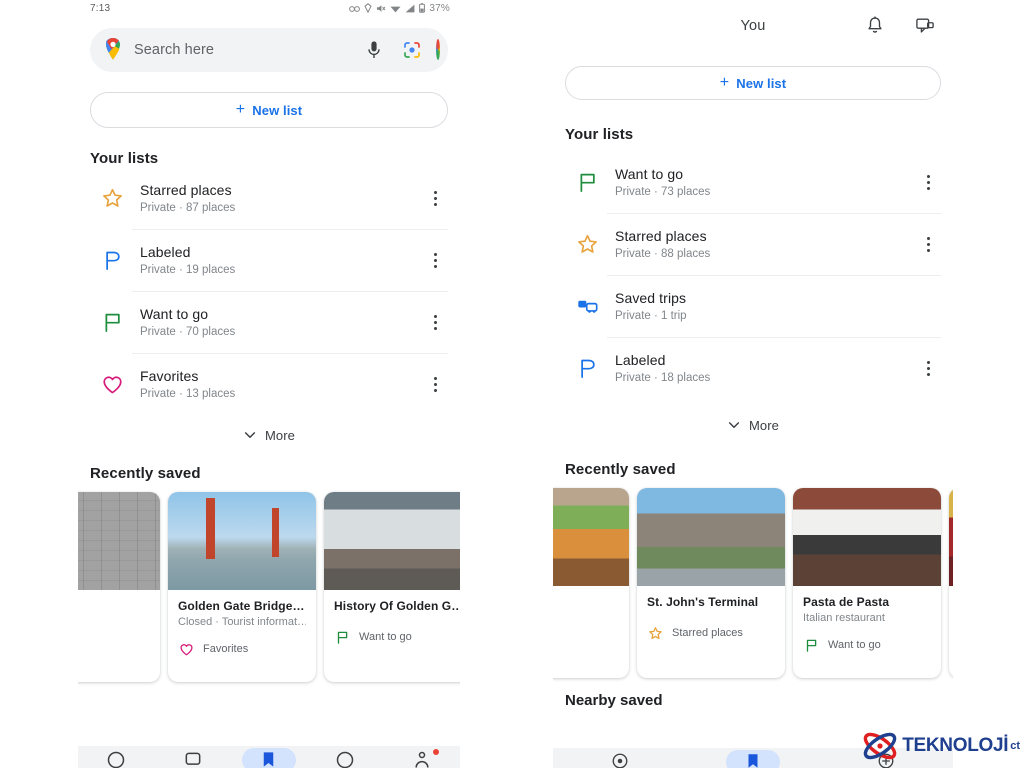 The image size is (1024, 768). Describe the element at coordinates (661, 235) in the screenshot. I see `list-item-title: Starred places` at that location.